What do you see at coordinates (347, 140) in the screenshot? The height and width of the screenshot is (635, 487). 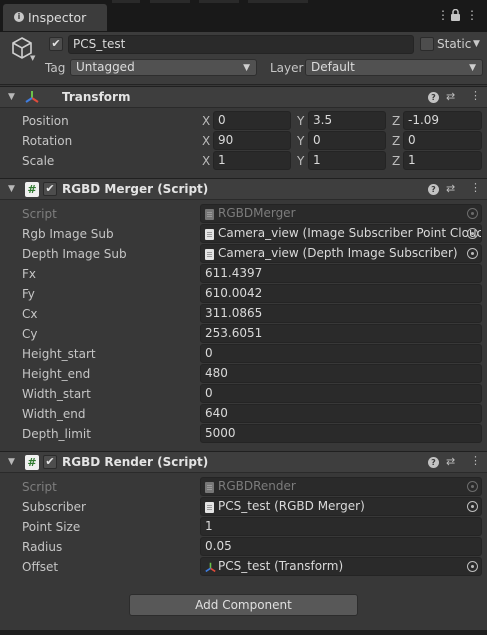 I see `rotation-y-field: 0` at bounding box center [347, 140].